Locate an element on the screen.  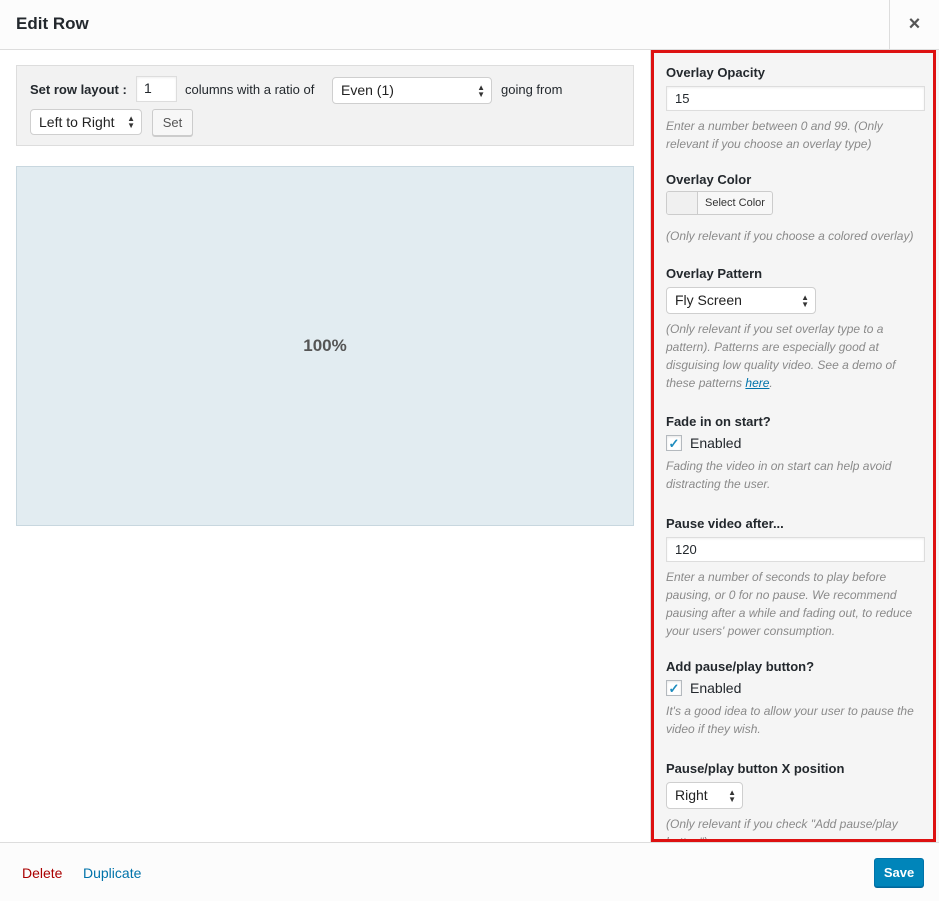
fade-in-checkbox: ✓ is located at coordinates (674, 443).